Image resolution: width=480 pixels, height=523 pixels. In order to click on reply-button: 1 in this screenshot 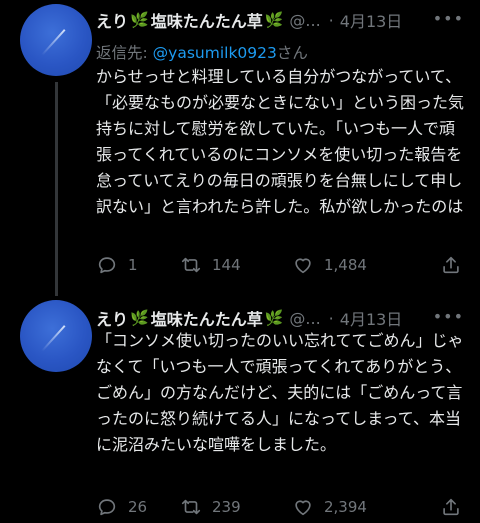, I will do `click(138, 265)`.